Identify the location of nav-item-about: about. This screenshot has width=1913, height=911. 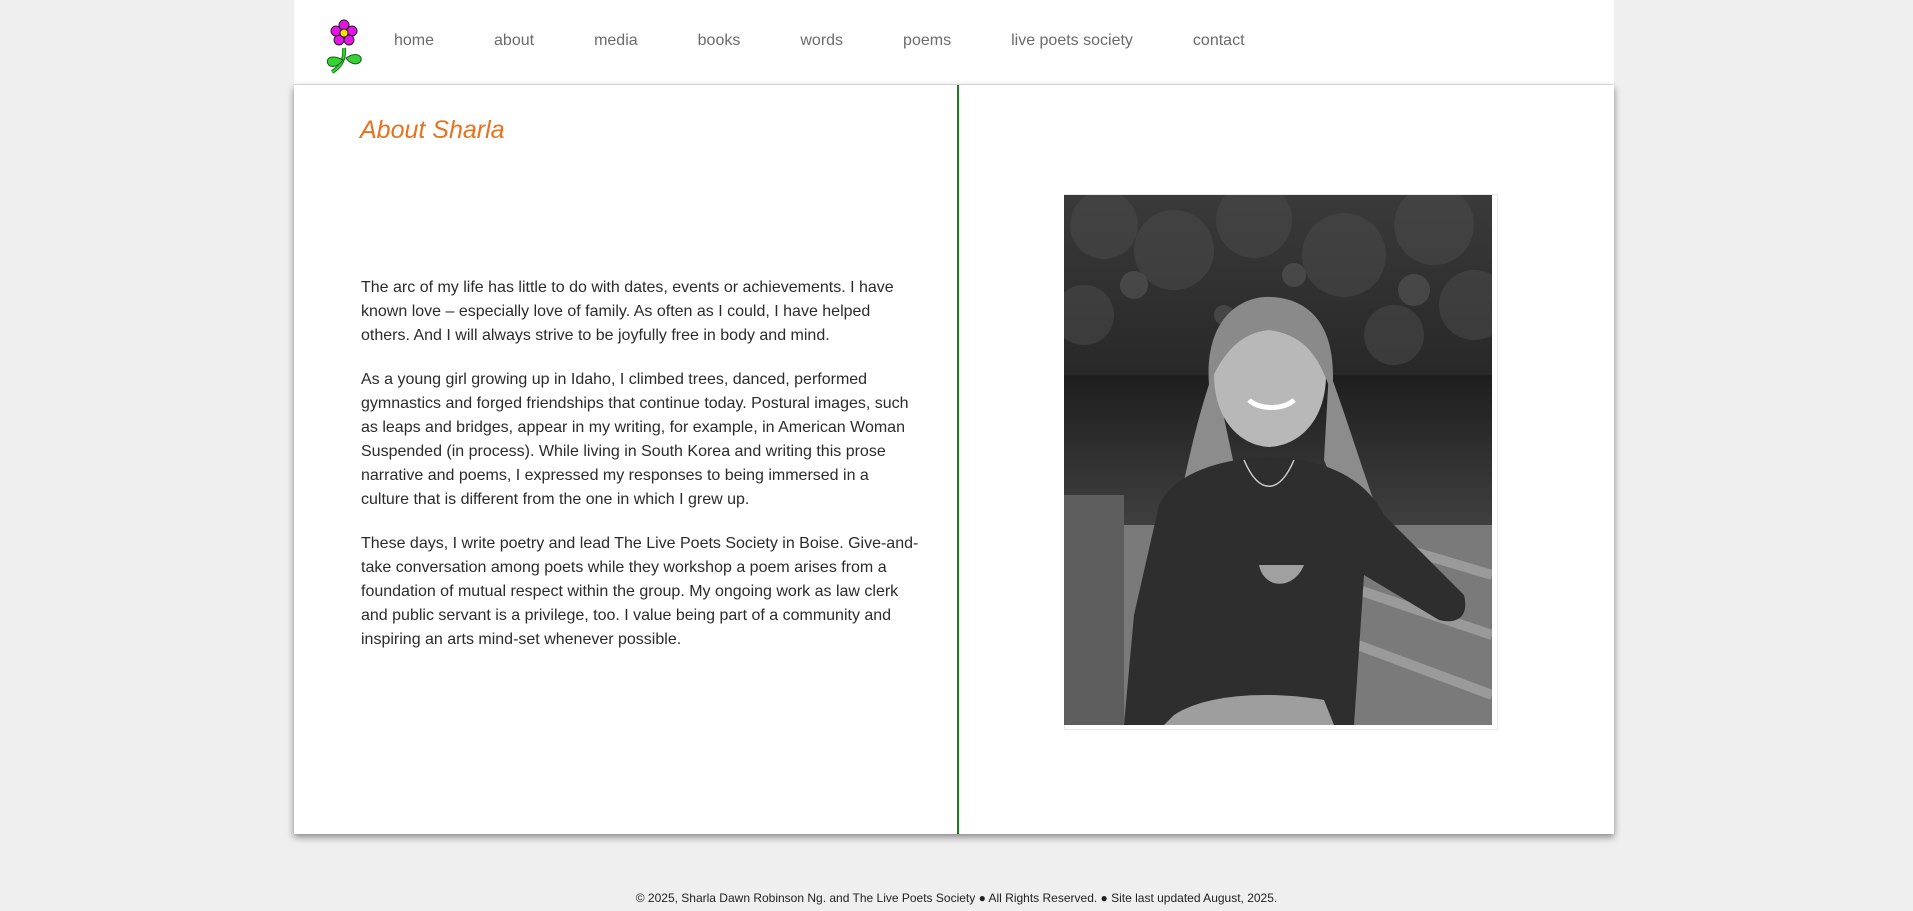
(514, 43).